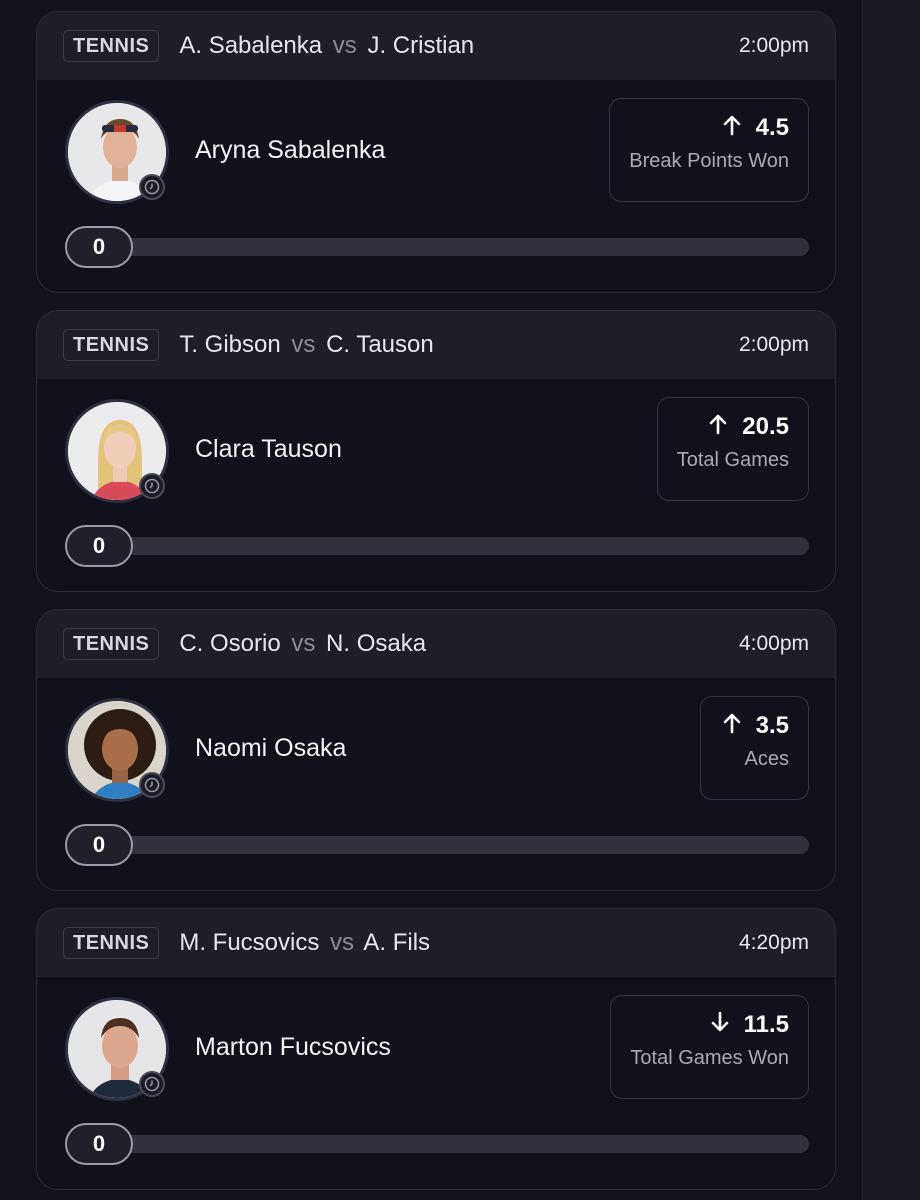  Describe the element at coordinates (380, 344) in the screenshot. I see `matchup-player-2: C. Tauson` at that location.